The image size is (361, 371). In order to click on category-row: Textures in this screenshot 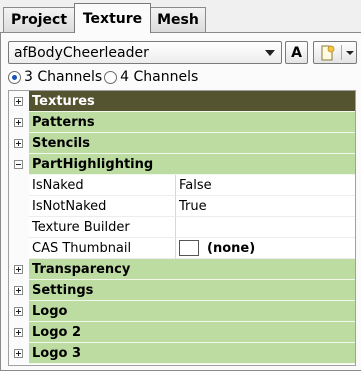, I will do `click(182, 101)`.